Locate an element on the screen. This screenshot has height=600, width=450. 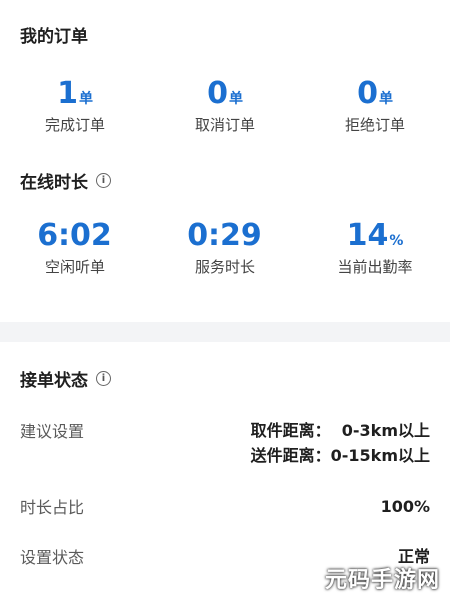
section-divider is located at coordinates (225, 332).